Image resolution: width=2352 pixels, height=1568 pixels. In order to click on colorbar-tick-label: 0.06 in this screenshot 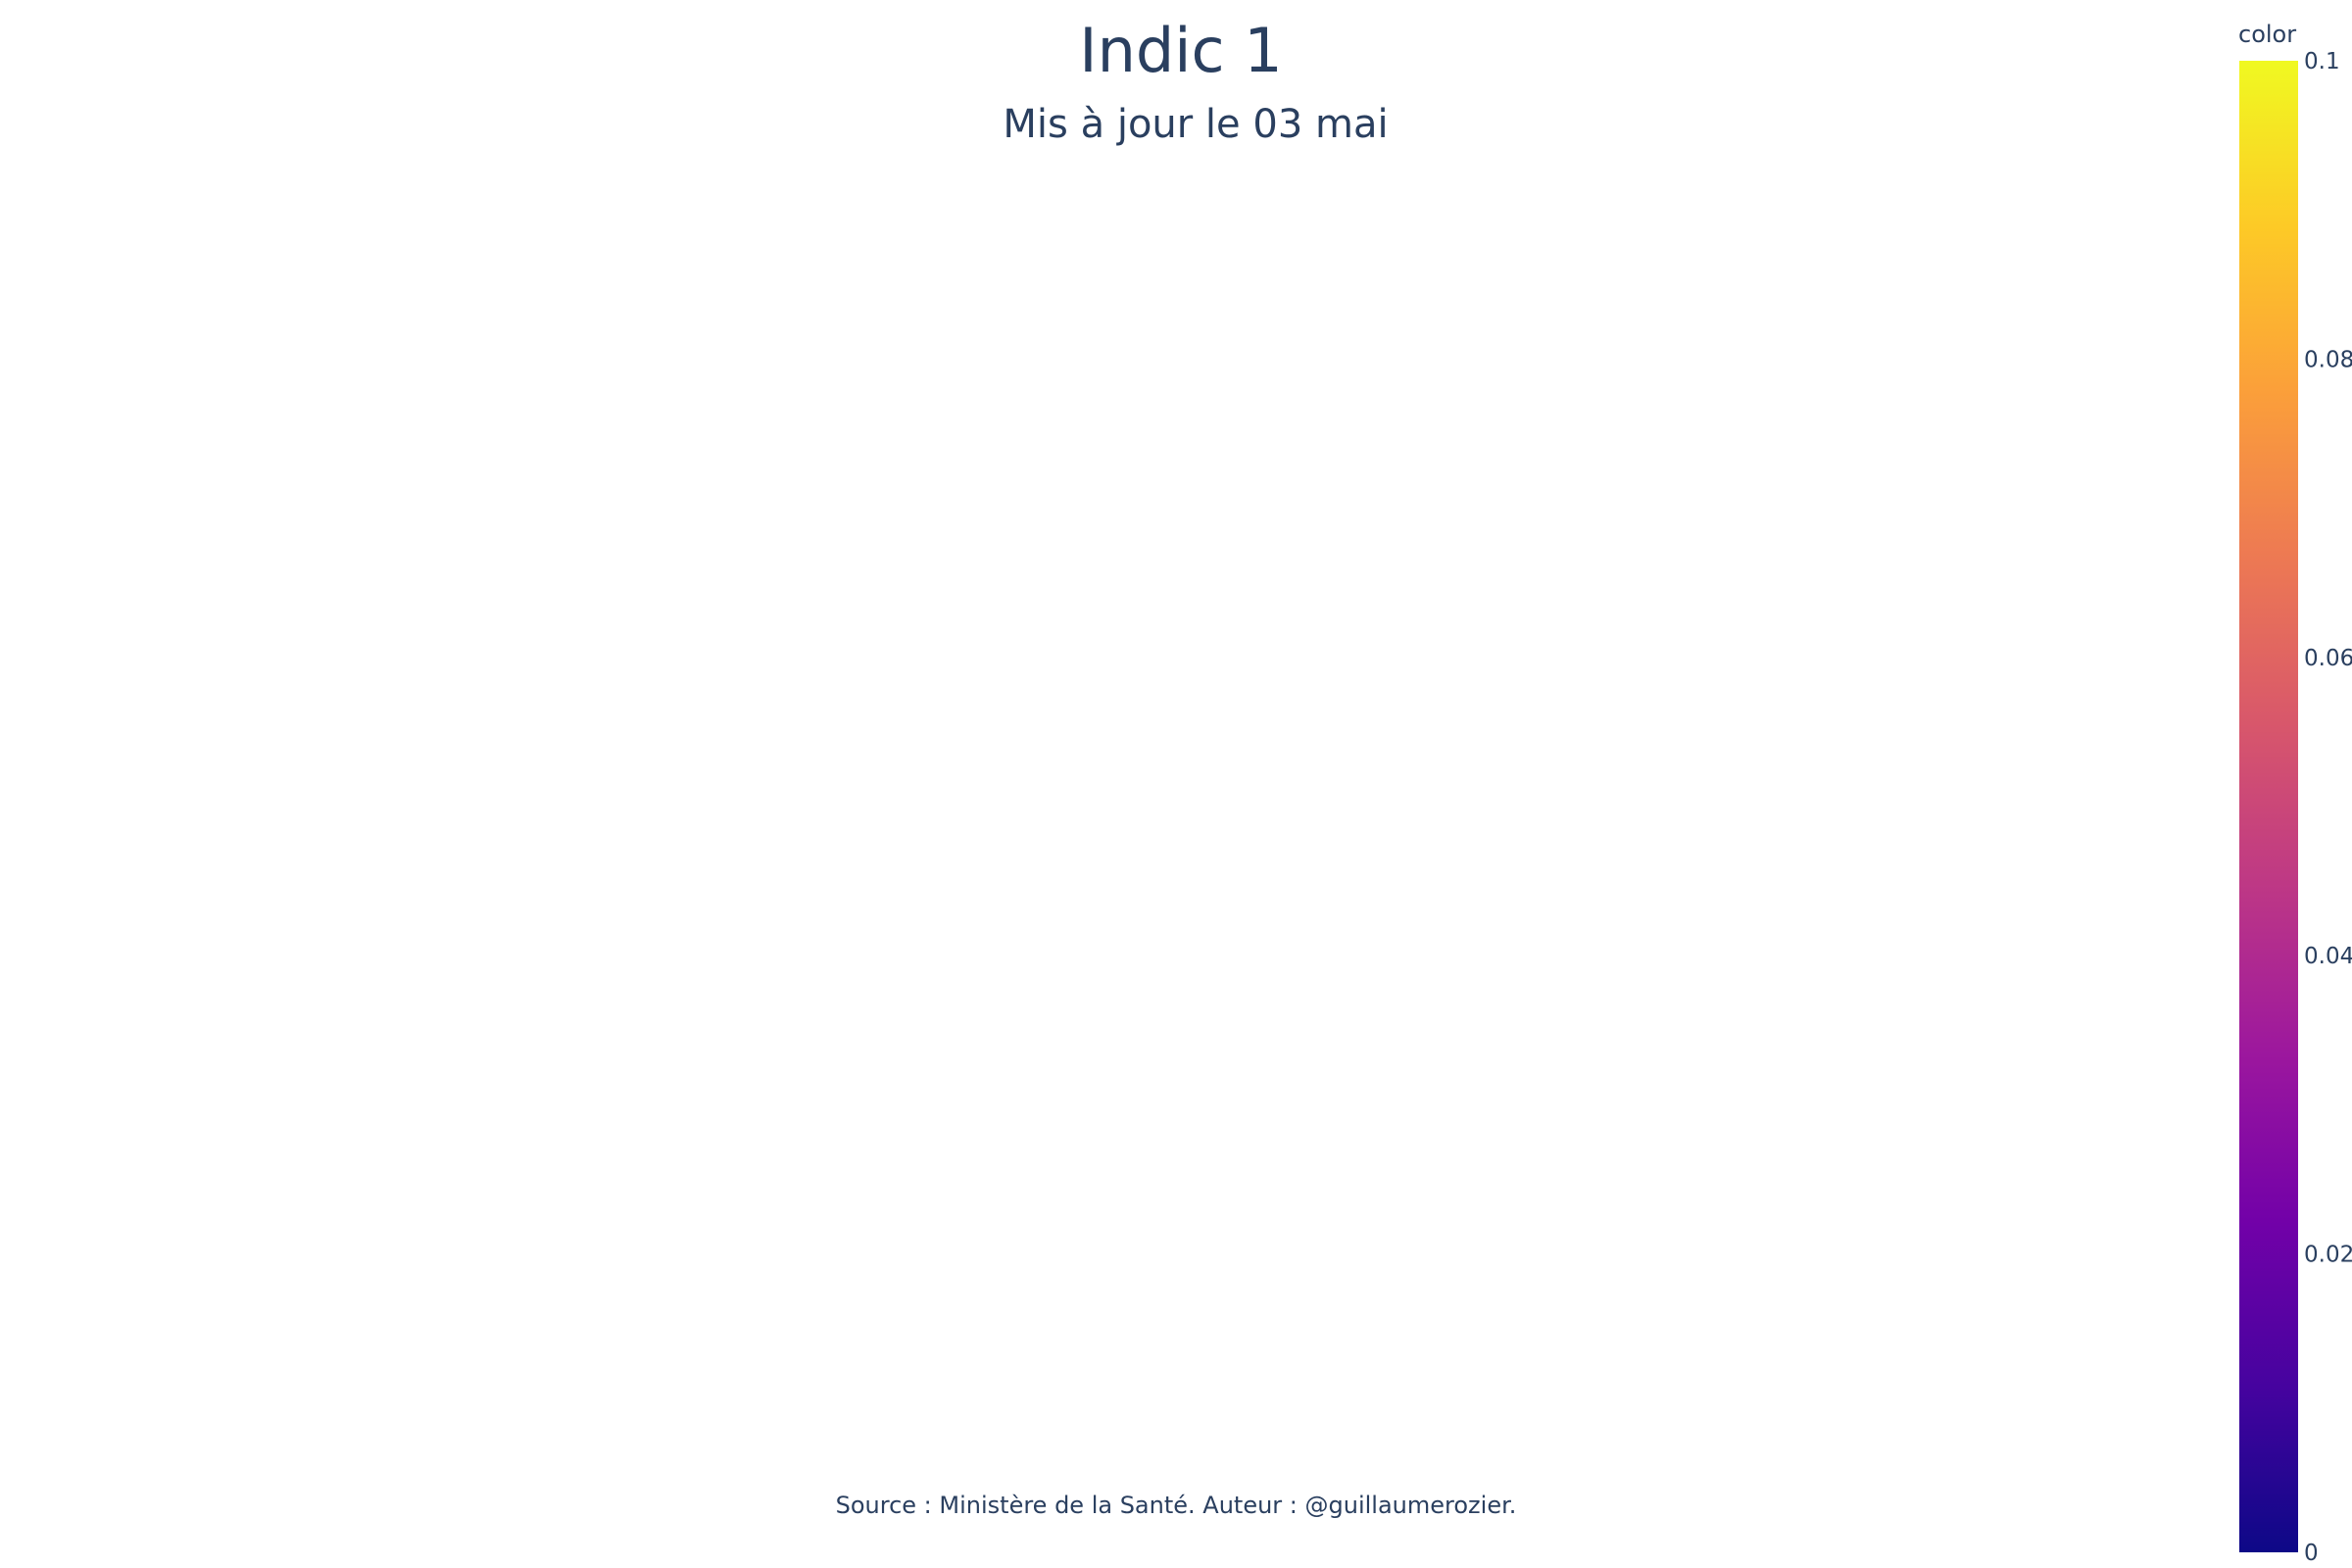, I will do `click(2328, 658)`.